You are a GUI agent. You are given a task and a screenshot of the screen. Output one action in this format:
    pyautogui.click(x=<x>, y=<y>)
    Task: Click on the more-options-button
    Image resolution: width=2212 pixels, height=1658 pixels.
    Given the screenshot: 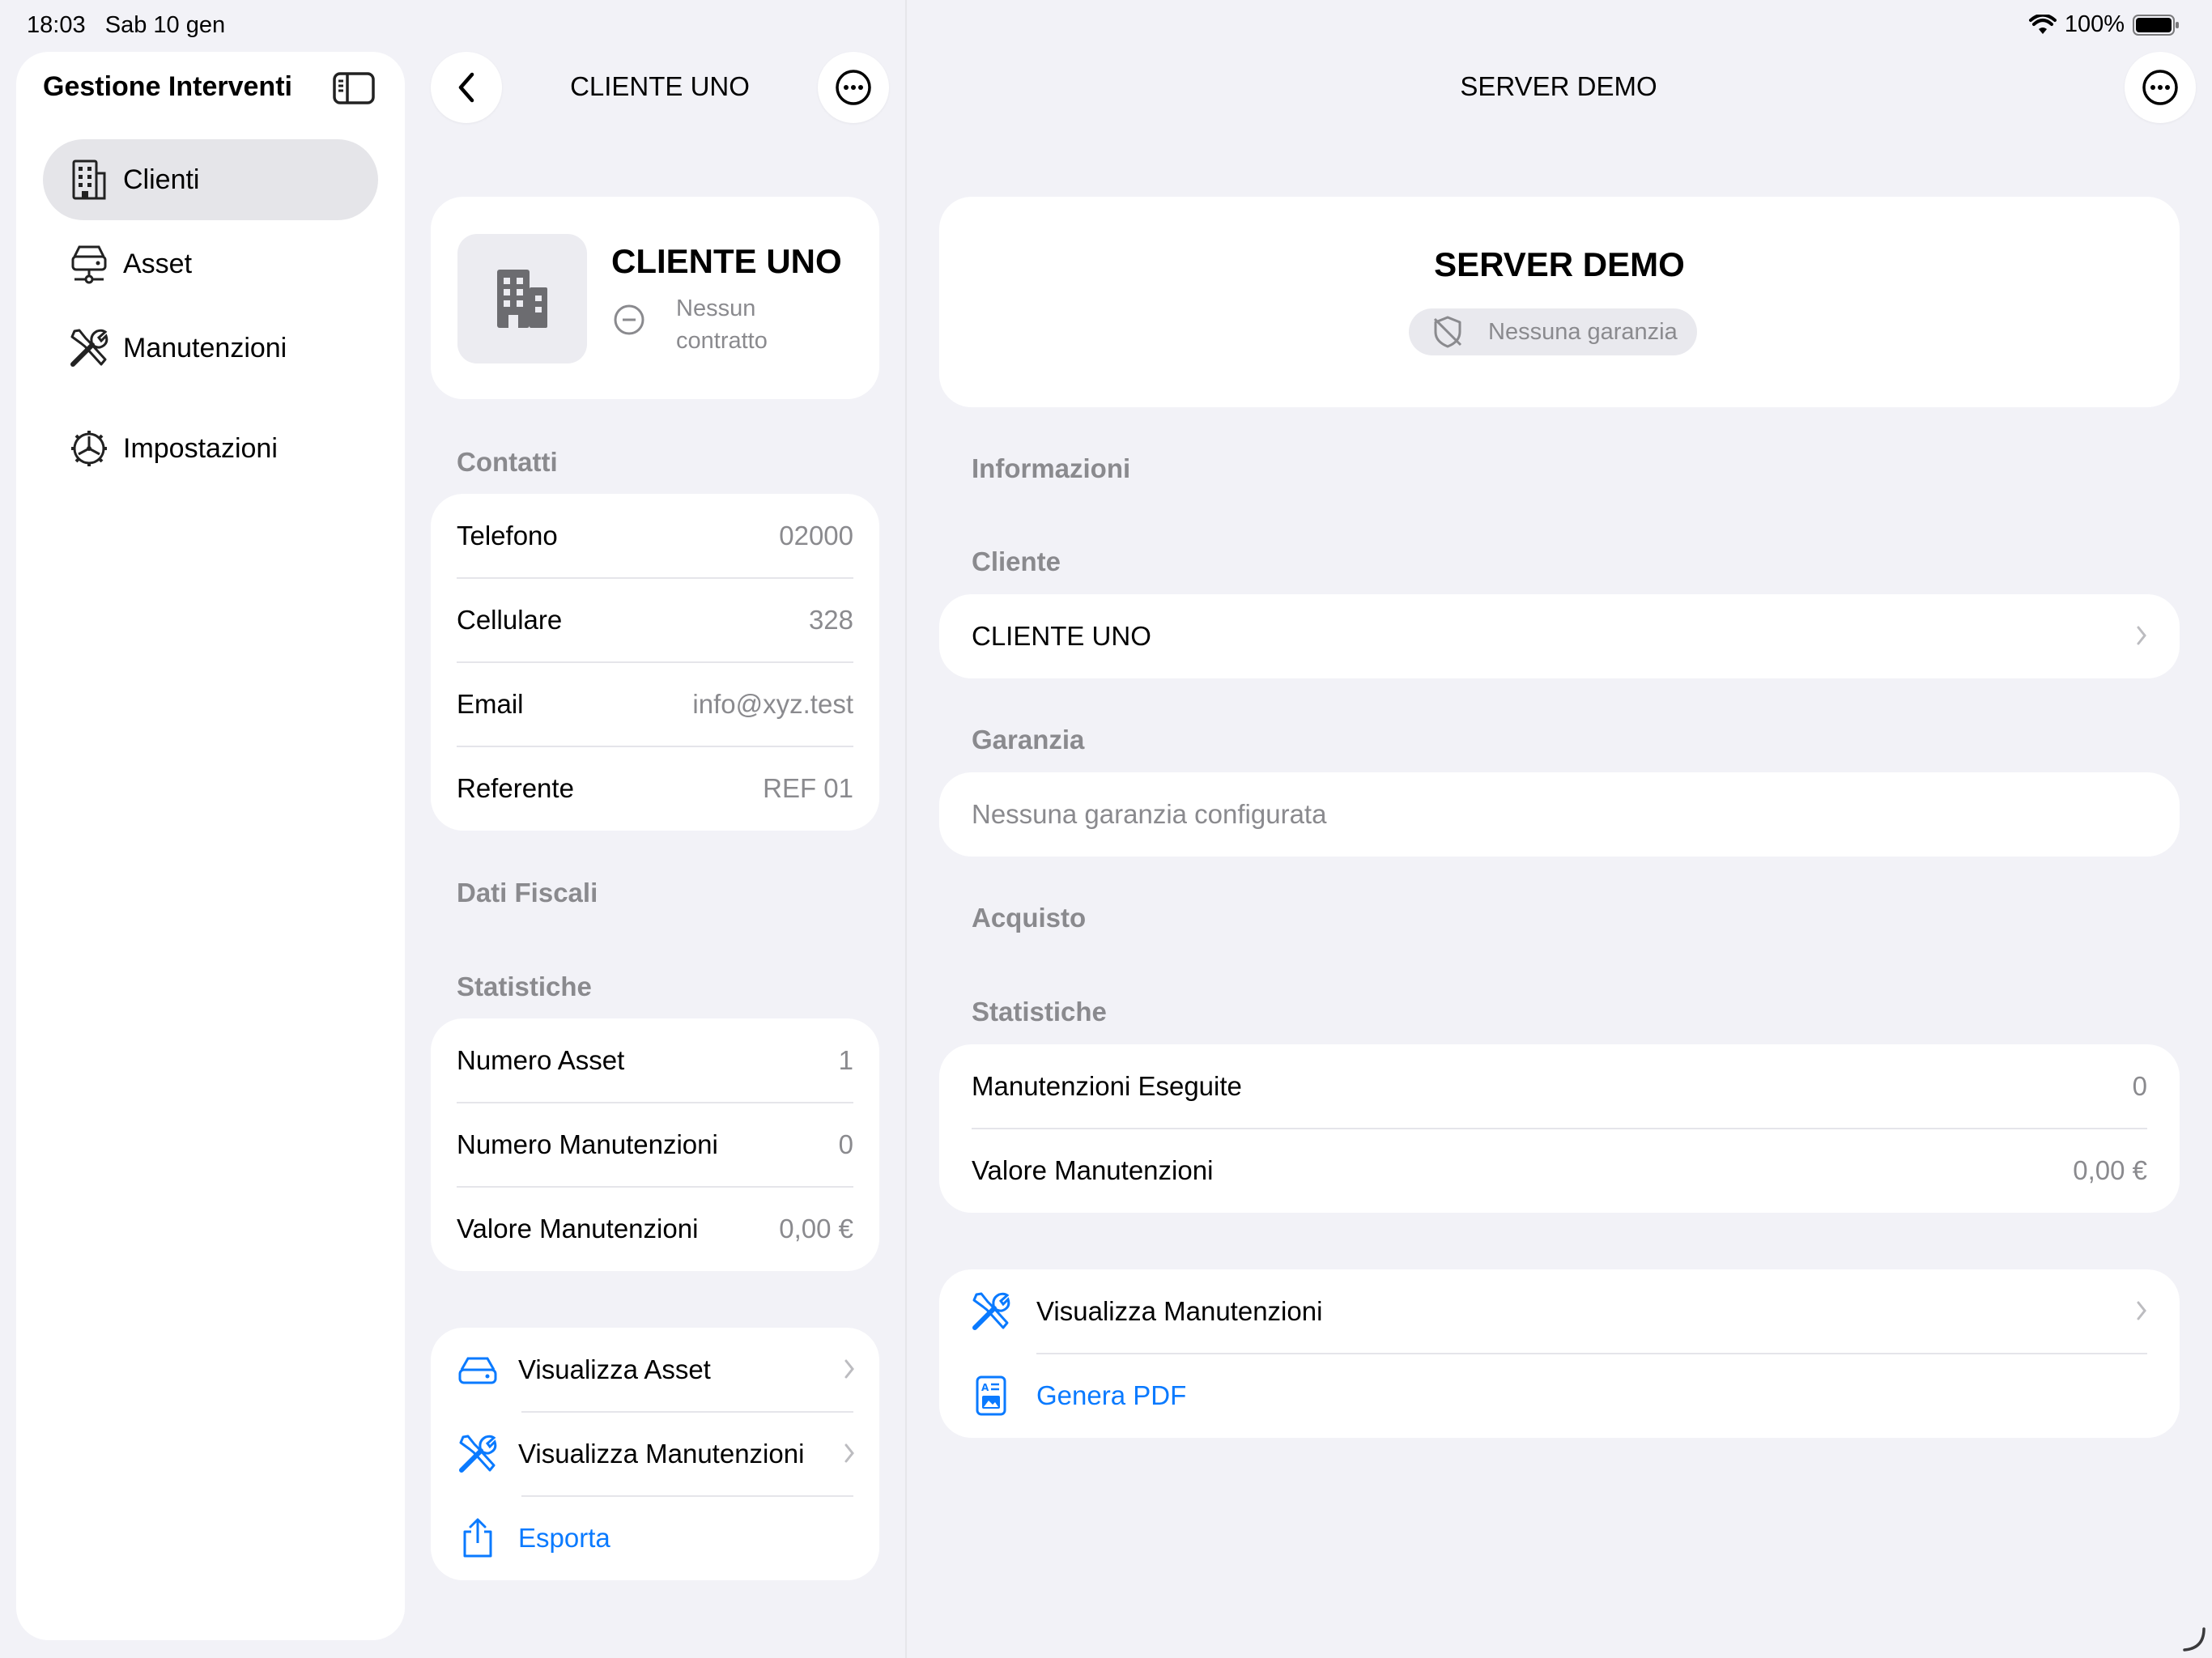 What is the action you would take?
    pyautogui.click(x=853, y=87)
    